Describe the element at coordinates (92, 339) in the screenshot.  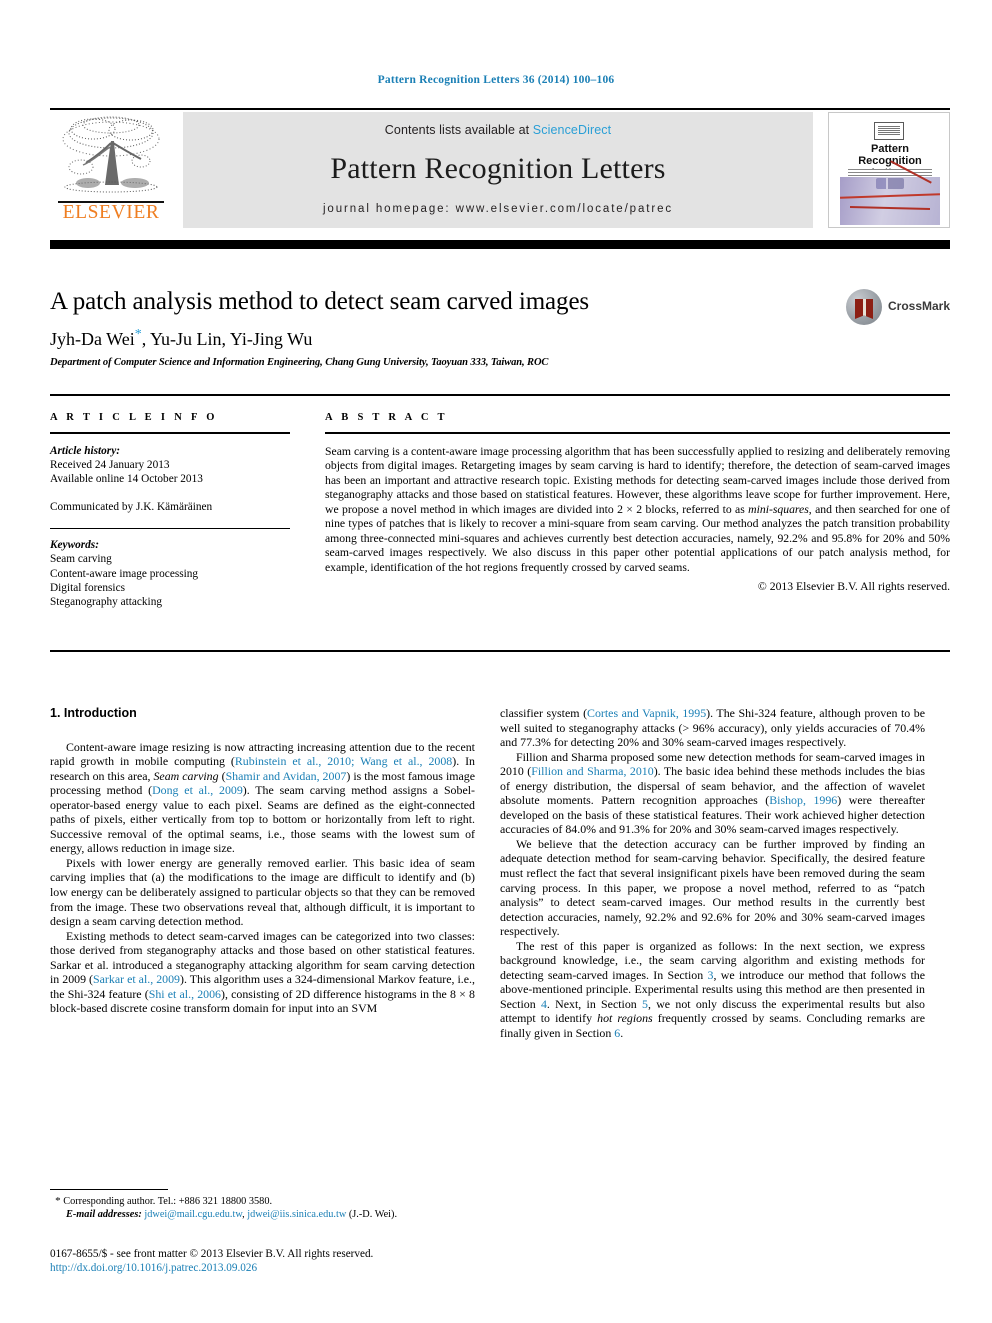
I see `author-first: Jyh-Da Wei` at that location.